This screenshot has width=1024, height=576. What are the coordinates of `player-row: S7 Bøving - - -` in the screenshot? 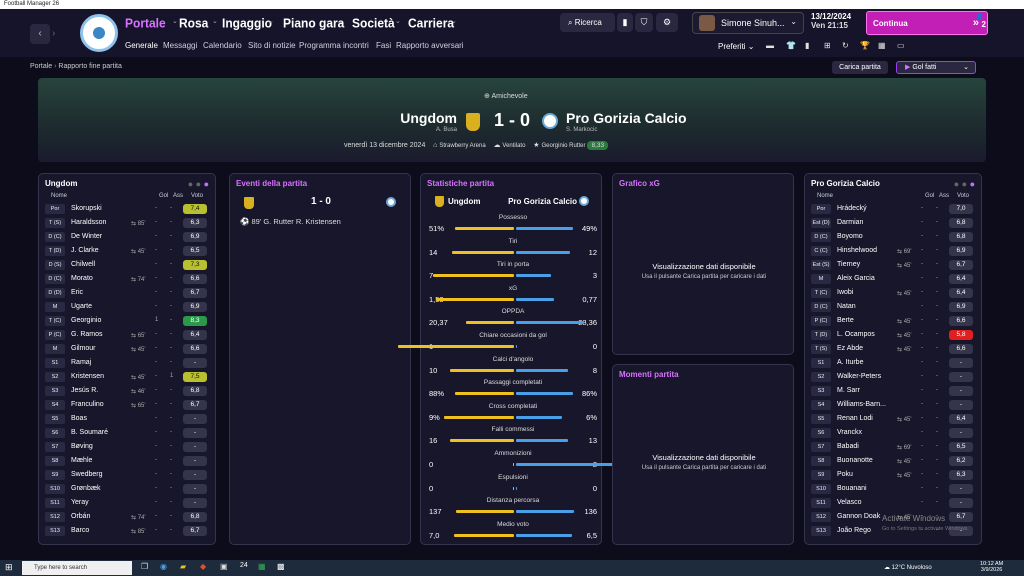 It's located at (125, 447).